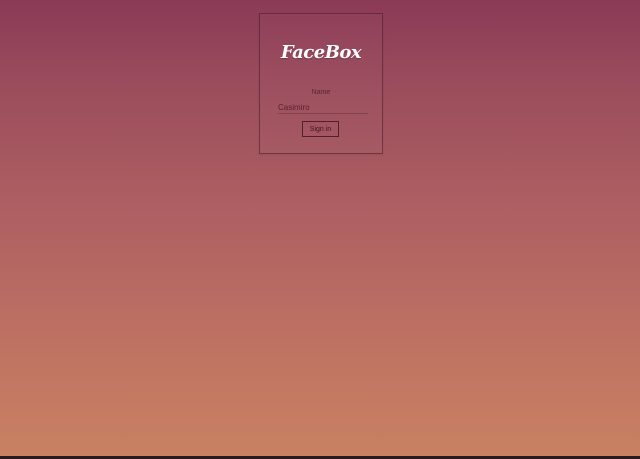  What do you see at coordinates (321, 52) in the screenshot?
I see `app-logo: FaceBox` at bounding box center [321, 52].